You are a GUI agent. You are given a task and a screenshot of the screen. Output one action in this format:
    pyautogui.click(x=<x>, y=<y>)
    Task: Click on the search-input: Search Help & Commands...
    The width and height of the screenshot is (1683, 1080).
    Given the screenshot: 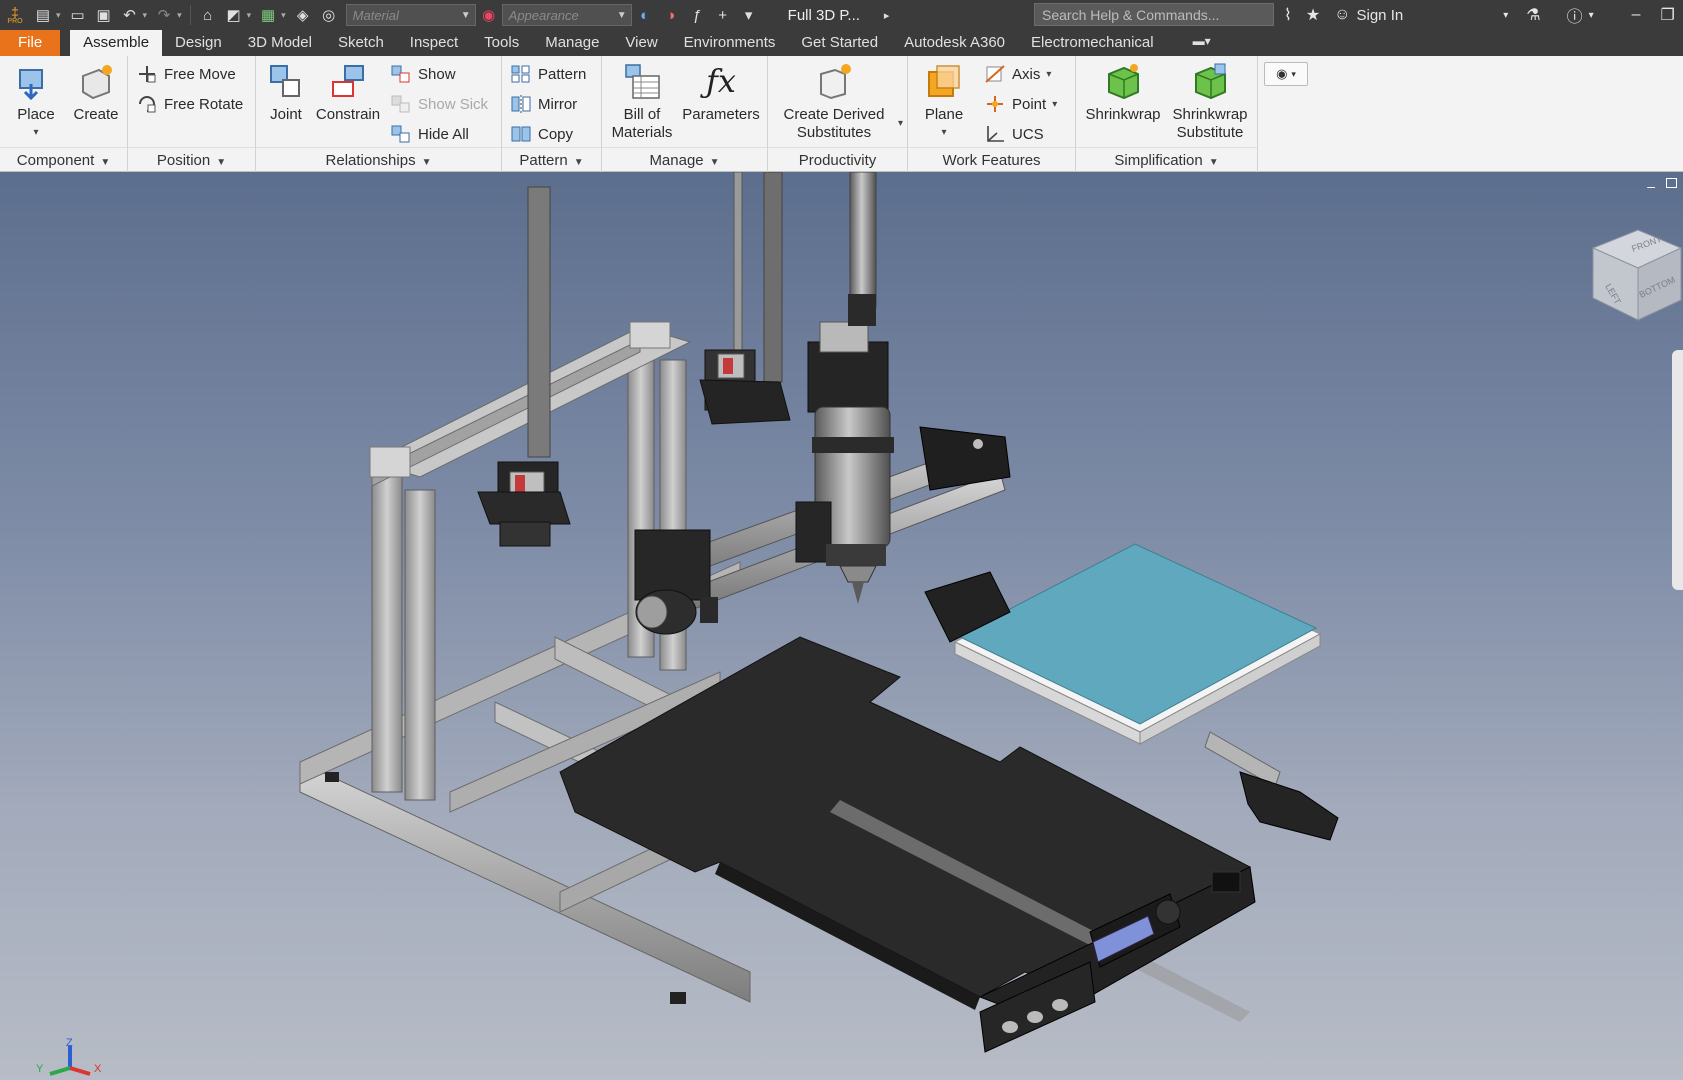 What is the action you would take?
    pyautogui.click(x=1154, y=14)
    